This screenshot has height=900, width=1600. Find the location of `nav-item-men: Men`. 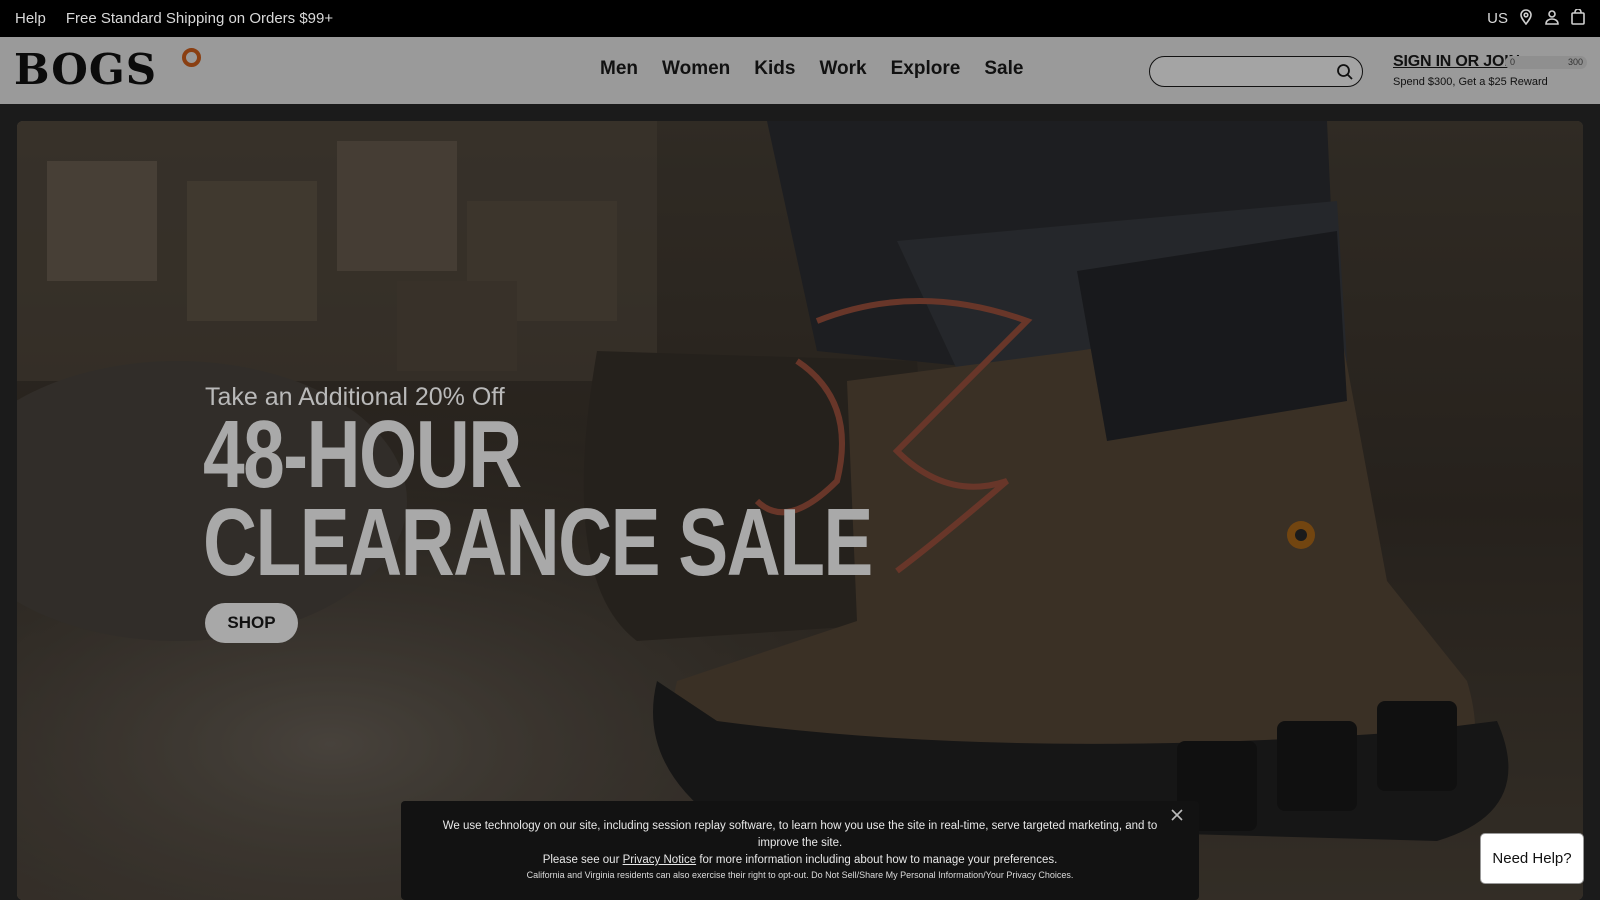

nav-item-men: Men is located at coordinates (619, 69).